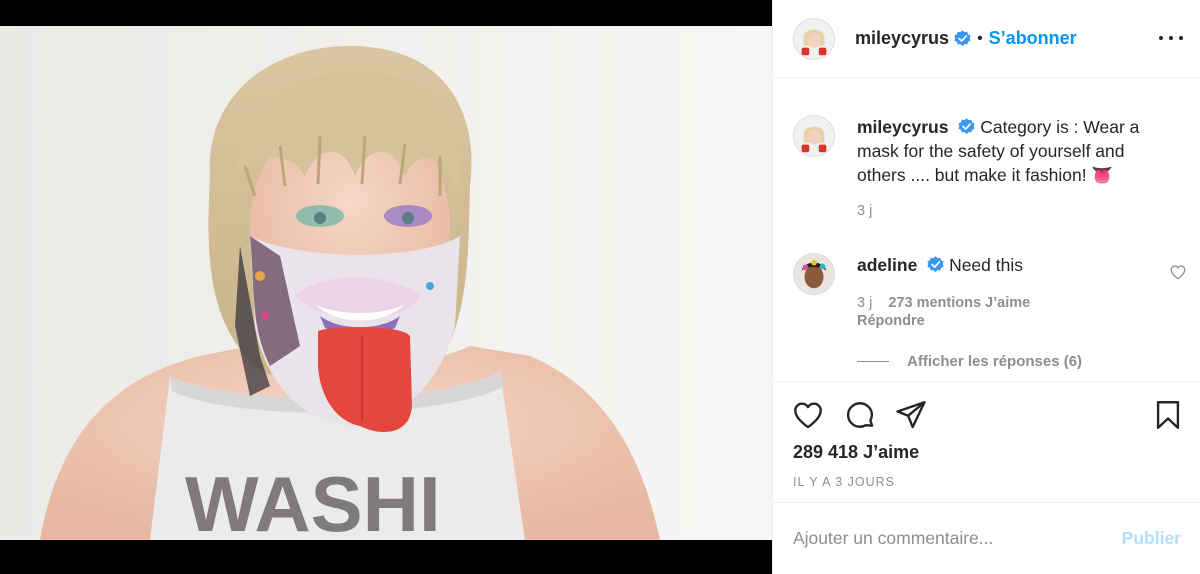 The width and height of the screenshot is (1200, 574). I want to click on like-button, so click(808, 415).